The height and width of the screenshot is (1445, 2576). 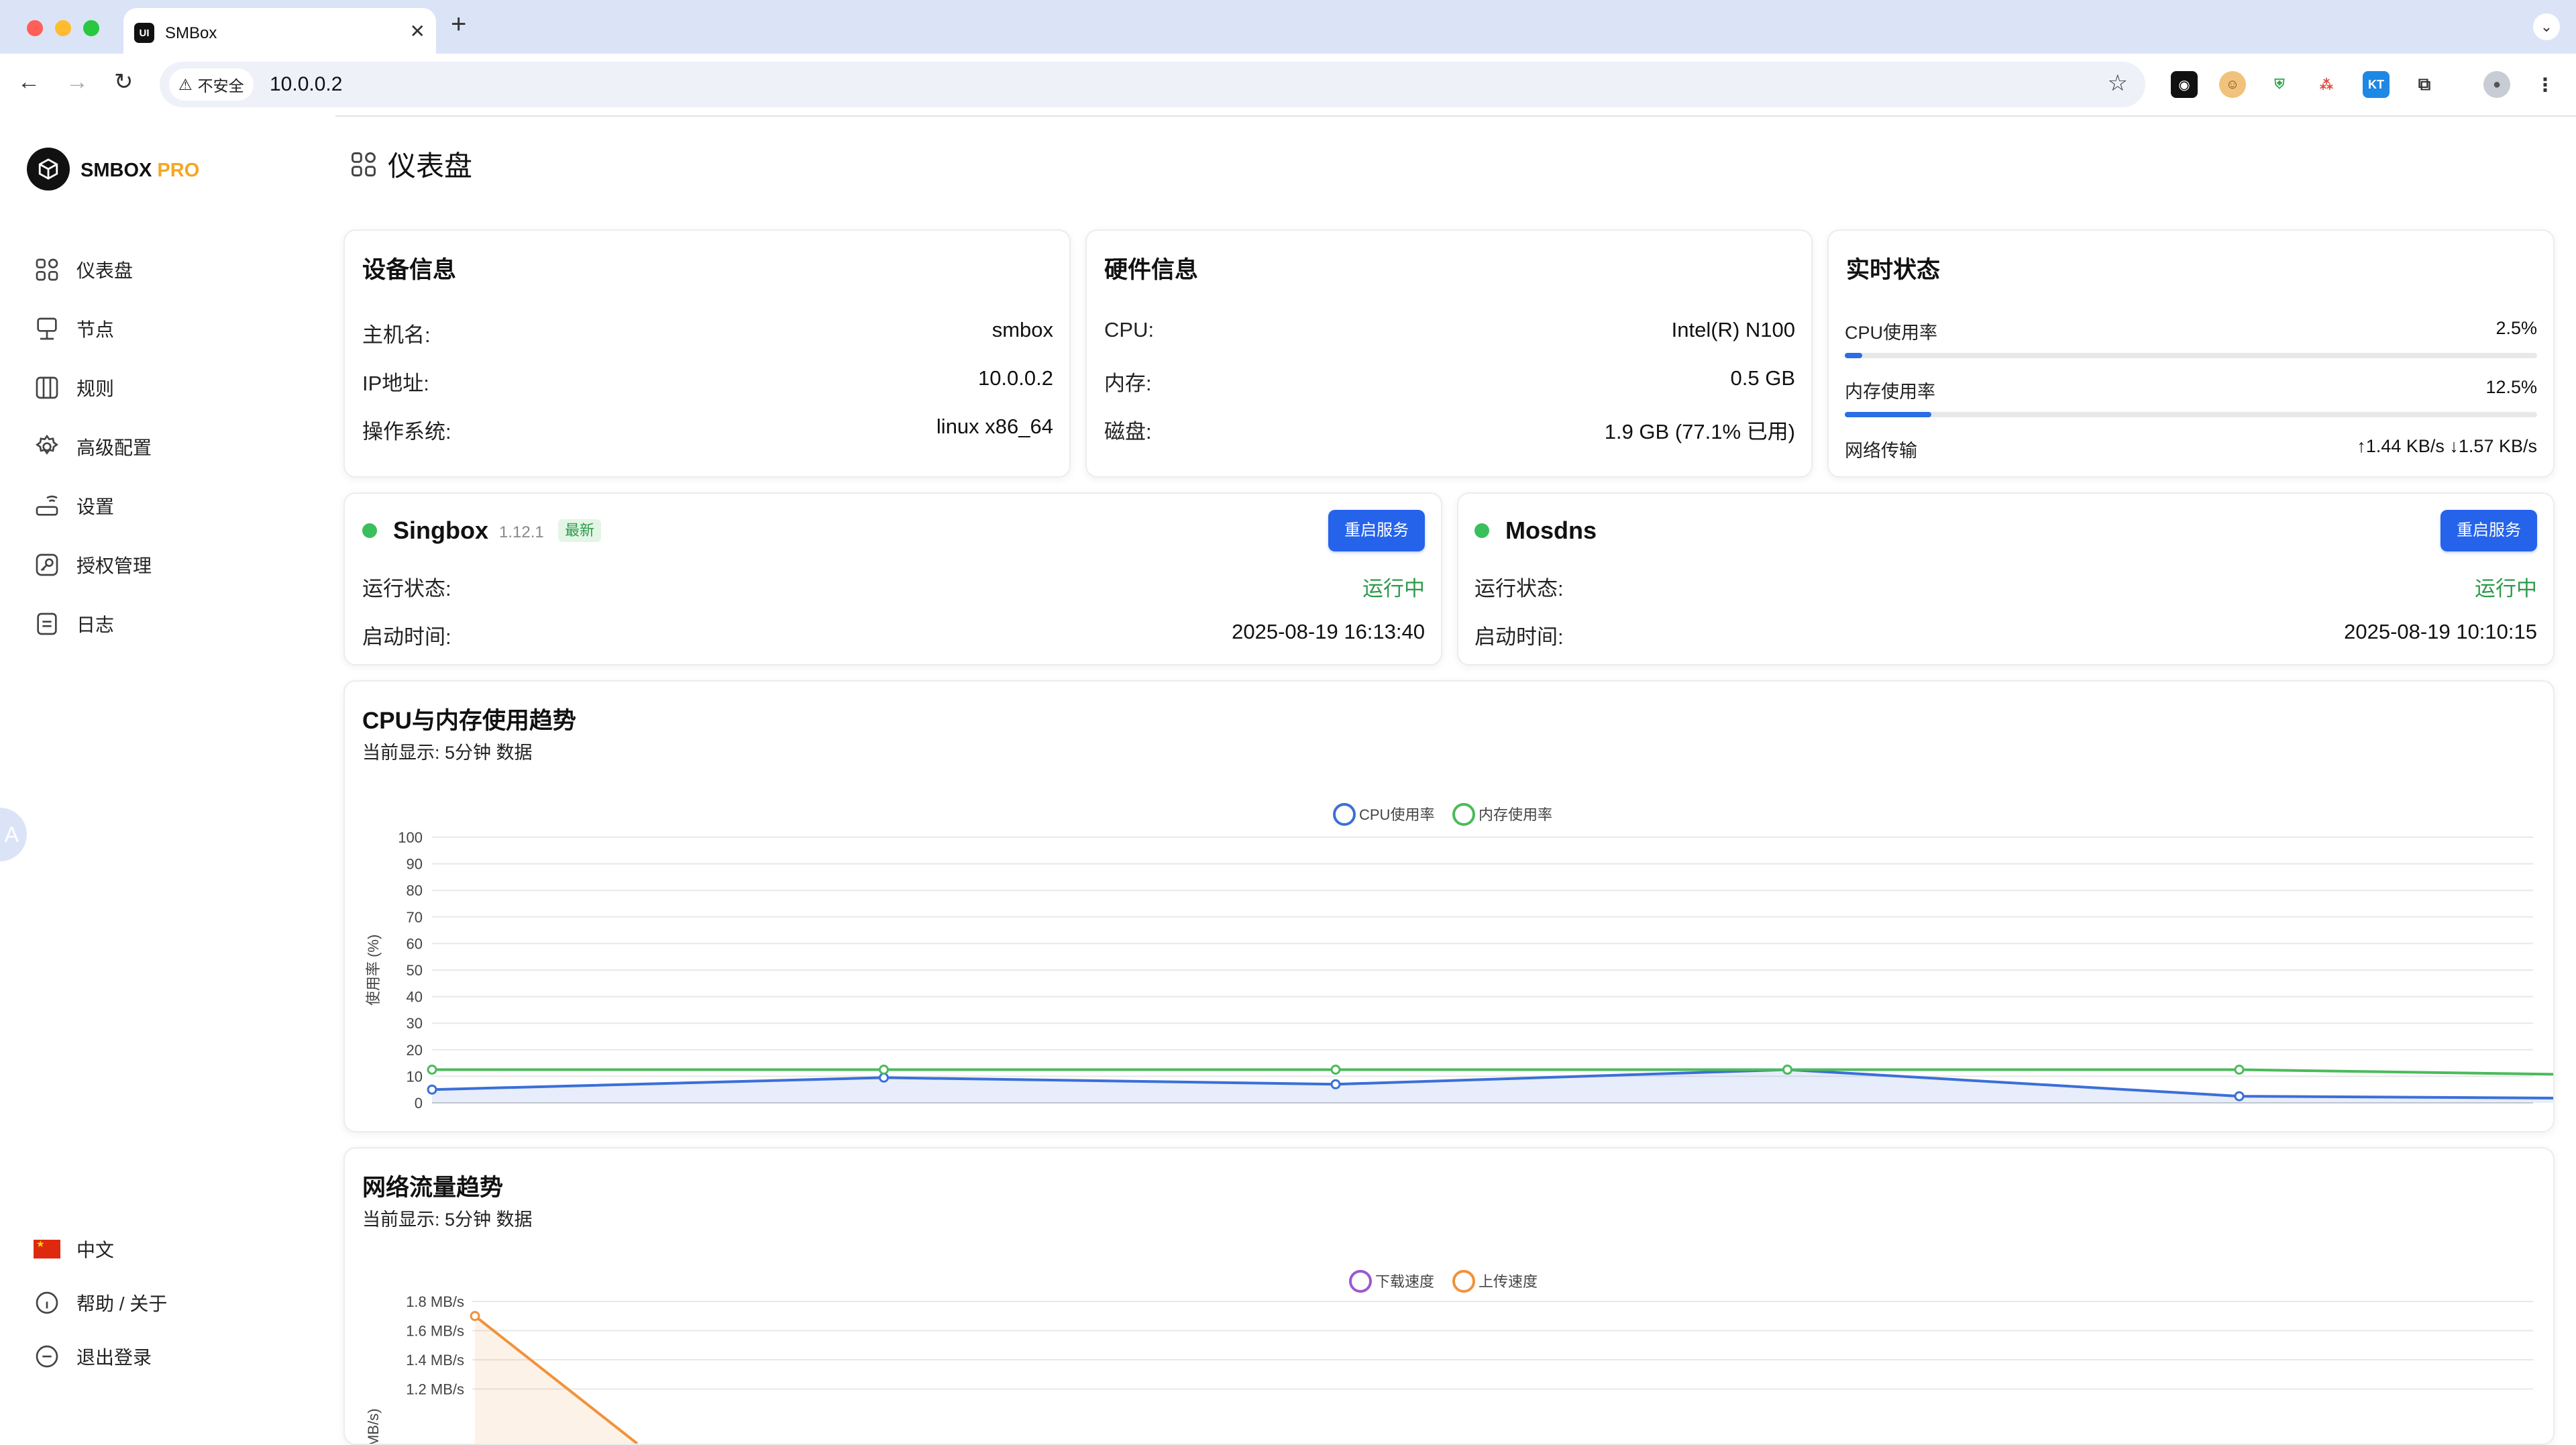 What do you see at coordinates (2506, 588) in the screenshot?
I see `run-status-value: 运行中` at bounding box center [2506, 588].